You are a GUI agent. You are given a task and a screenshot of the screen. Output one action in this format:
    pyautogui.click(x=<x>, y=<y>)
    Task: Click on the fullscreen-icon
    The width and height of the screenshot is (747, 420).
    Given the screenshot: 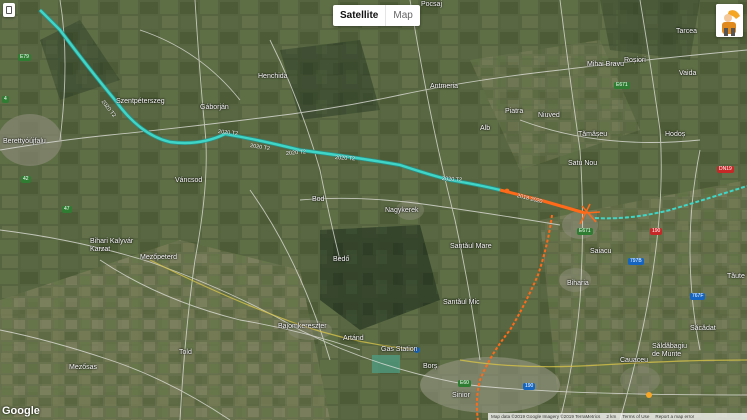 What is the action you would take?
    pyautogui.click(x=9, y=10)
    